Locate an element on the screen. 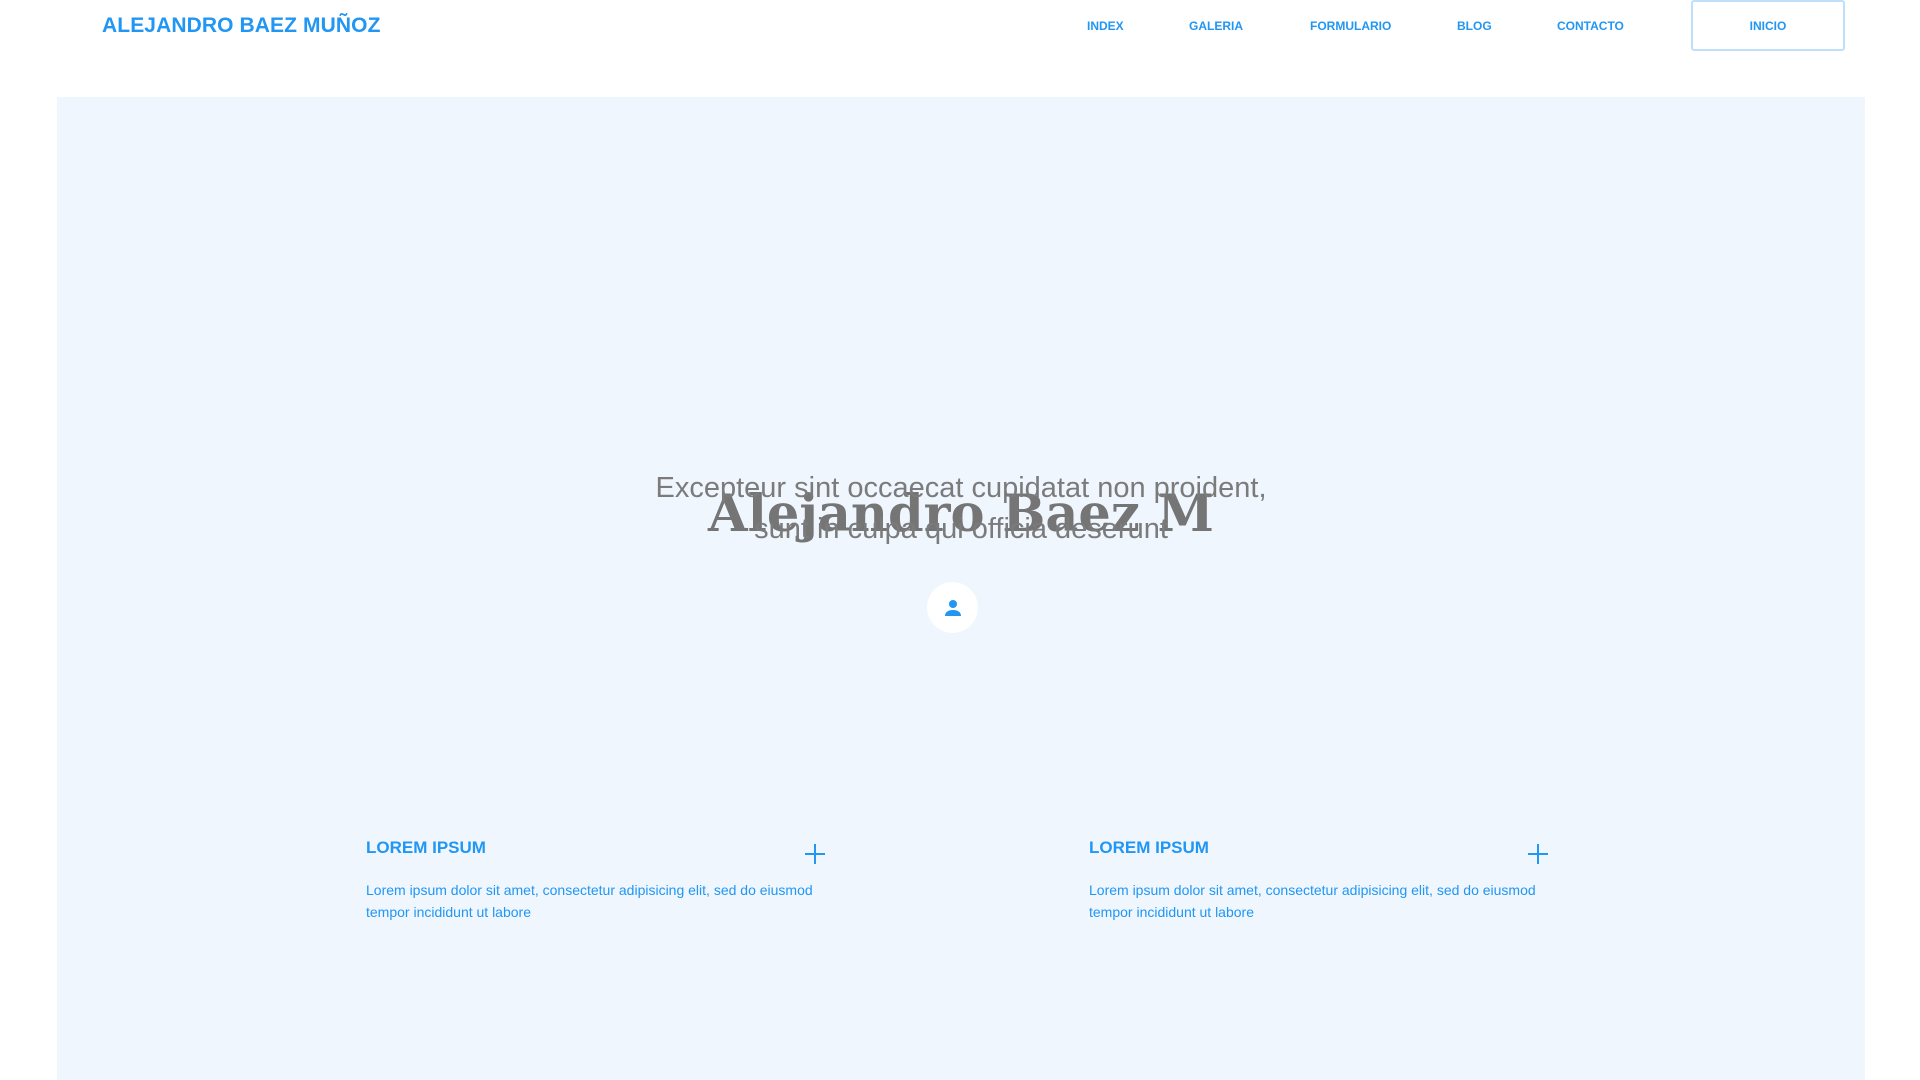  nav-item-blog: BLOG is located at coordinates (1474, 26).